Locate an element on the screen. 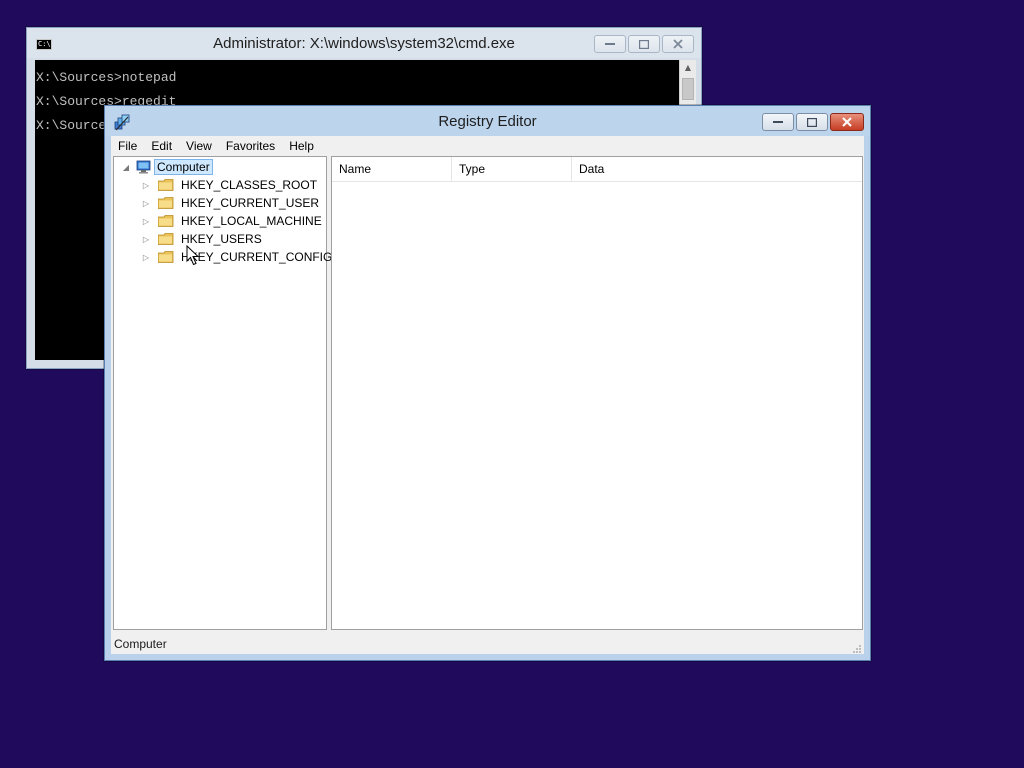  regedit-titlebar: Registry Editor is located at coordinates (487, 121).